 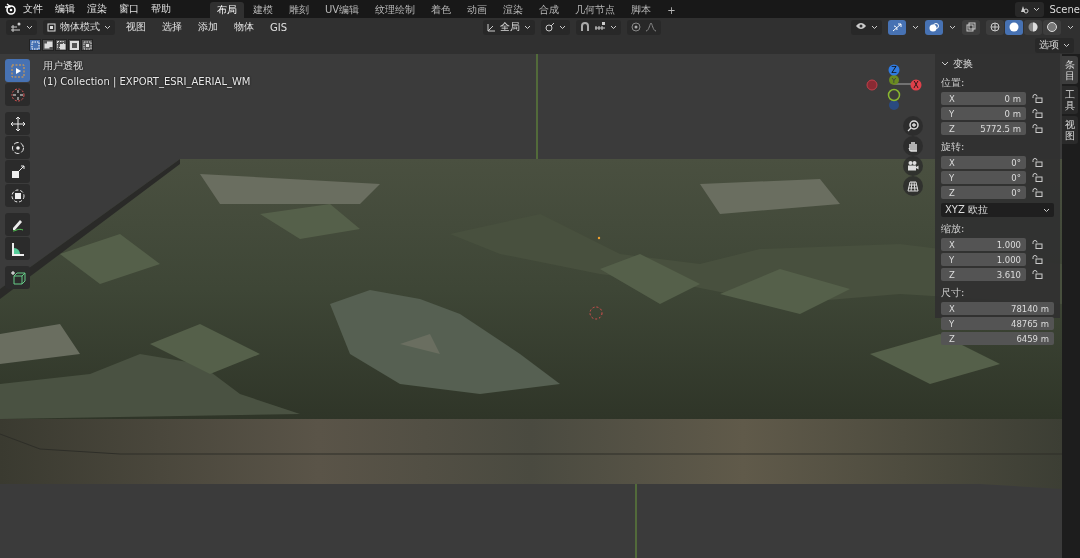 I want to click on scene-name: Scene, so click(x=1062, y=9).